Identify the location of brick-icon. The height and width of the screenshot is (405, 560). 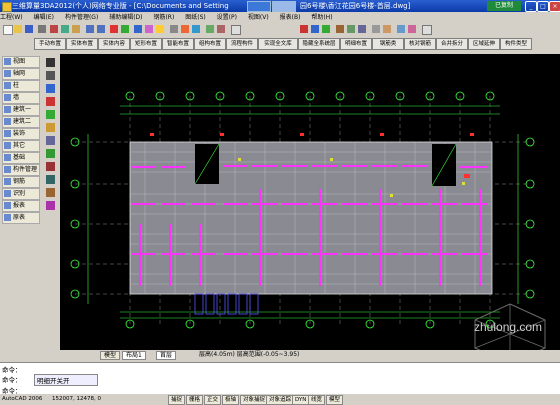
(340, 29).